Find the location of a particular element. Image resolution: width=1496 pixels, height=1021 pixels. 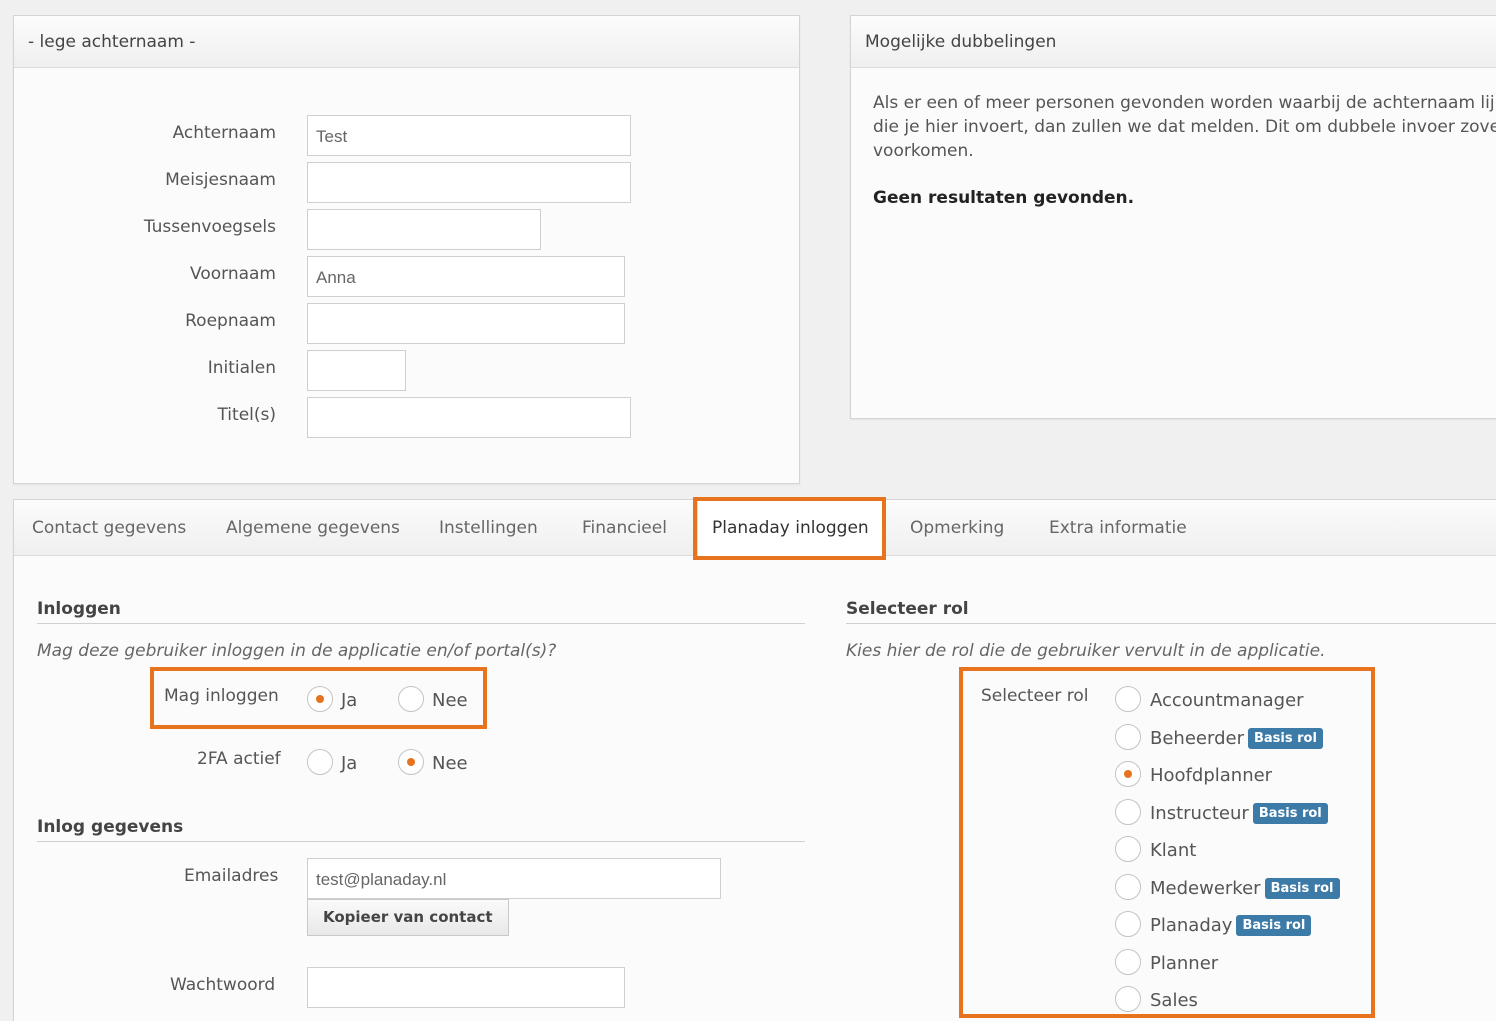

role-klant-radio is located at coordinates (1128, 849).